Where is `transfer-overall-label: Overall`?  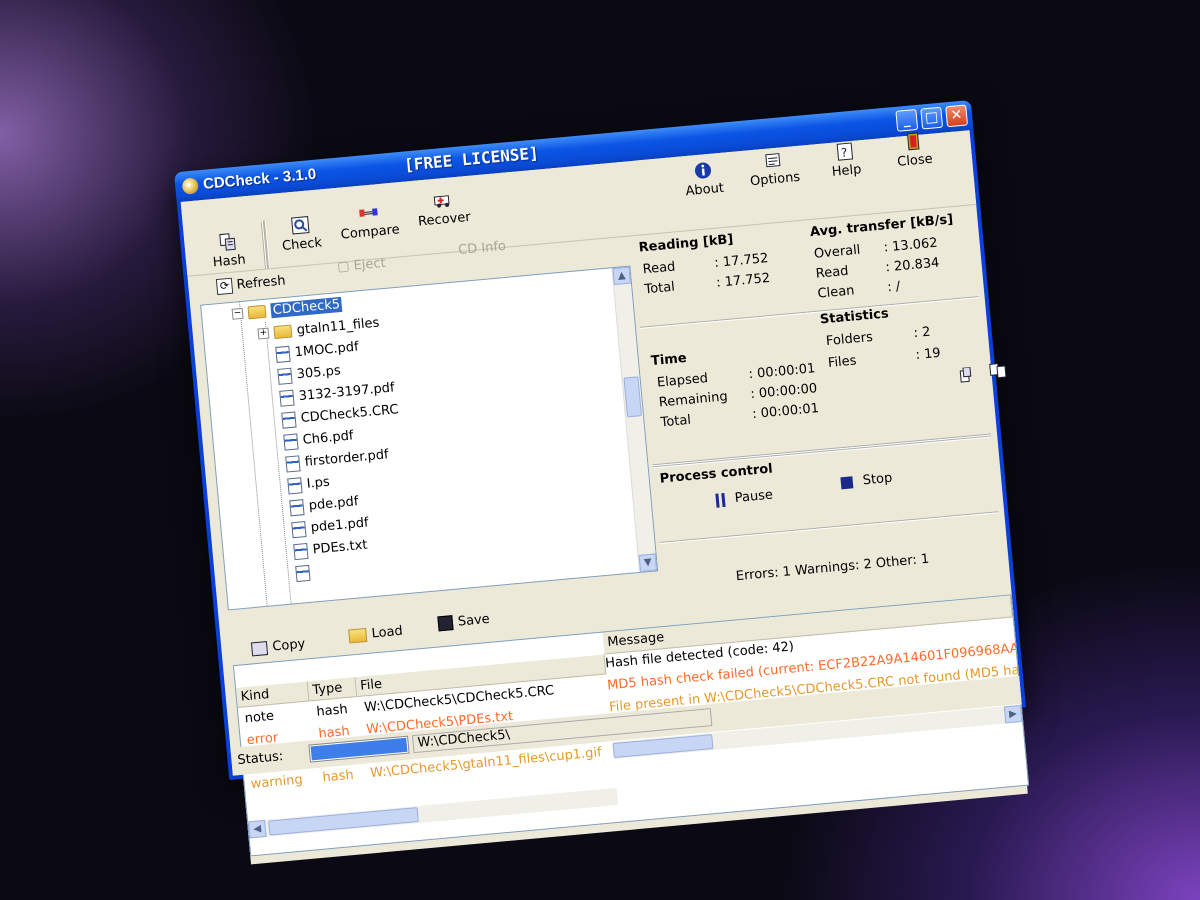
transfer-overall-label: Overall is located at coordinates (837, 252).